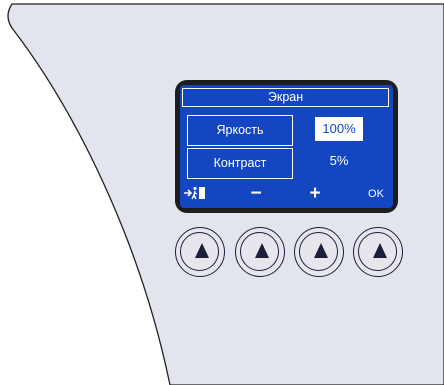 This screenshot has width=444, height=385. What do you see at coordinates (339, 129) in the screenshot?
I see `brightness-value: 100%` at bounding box center [339, 129].